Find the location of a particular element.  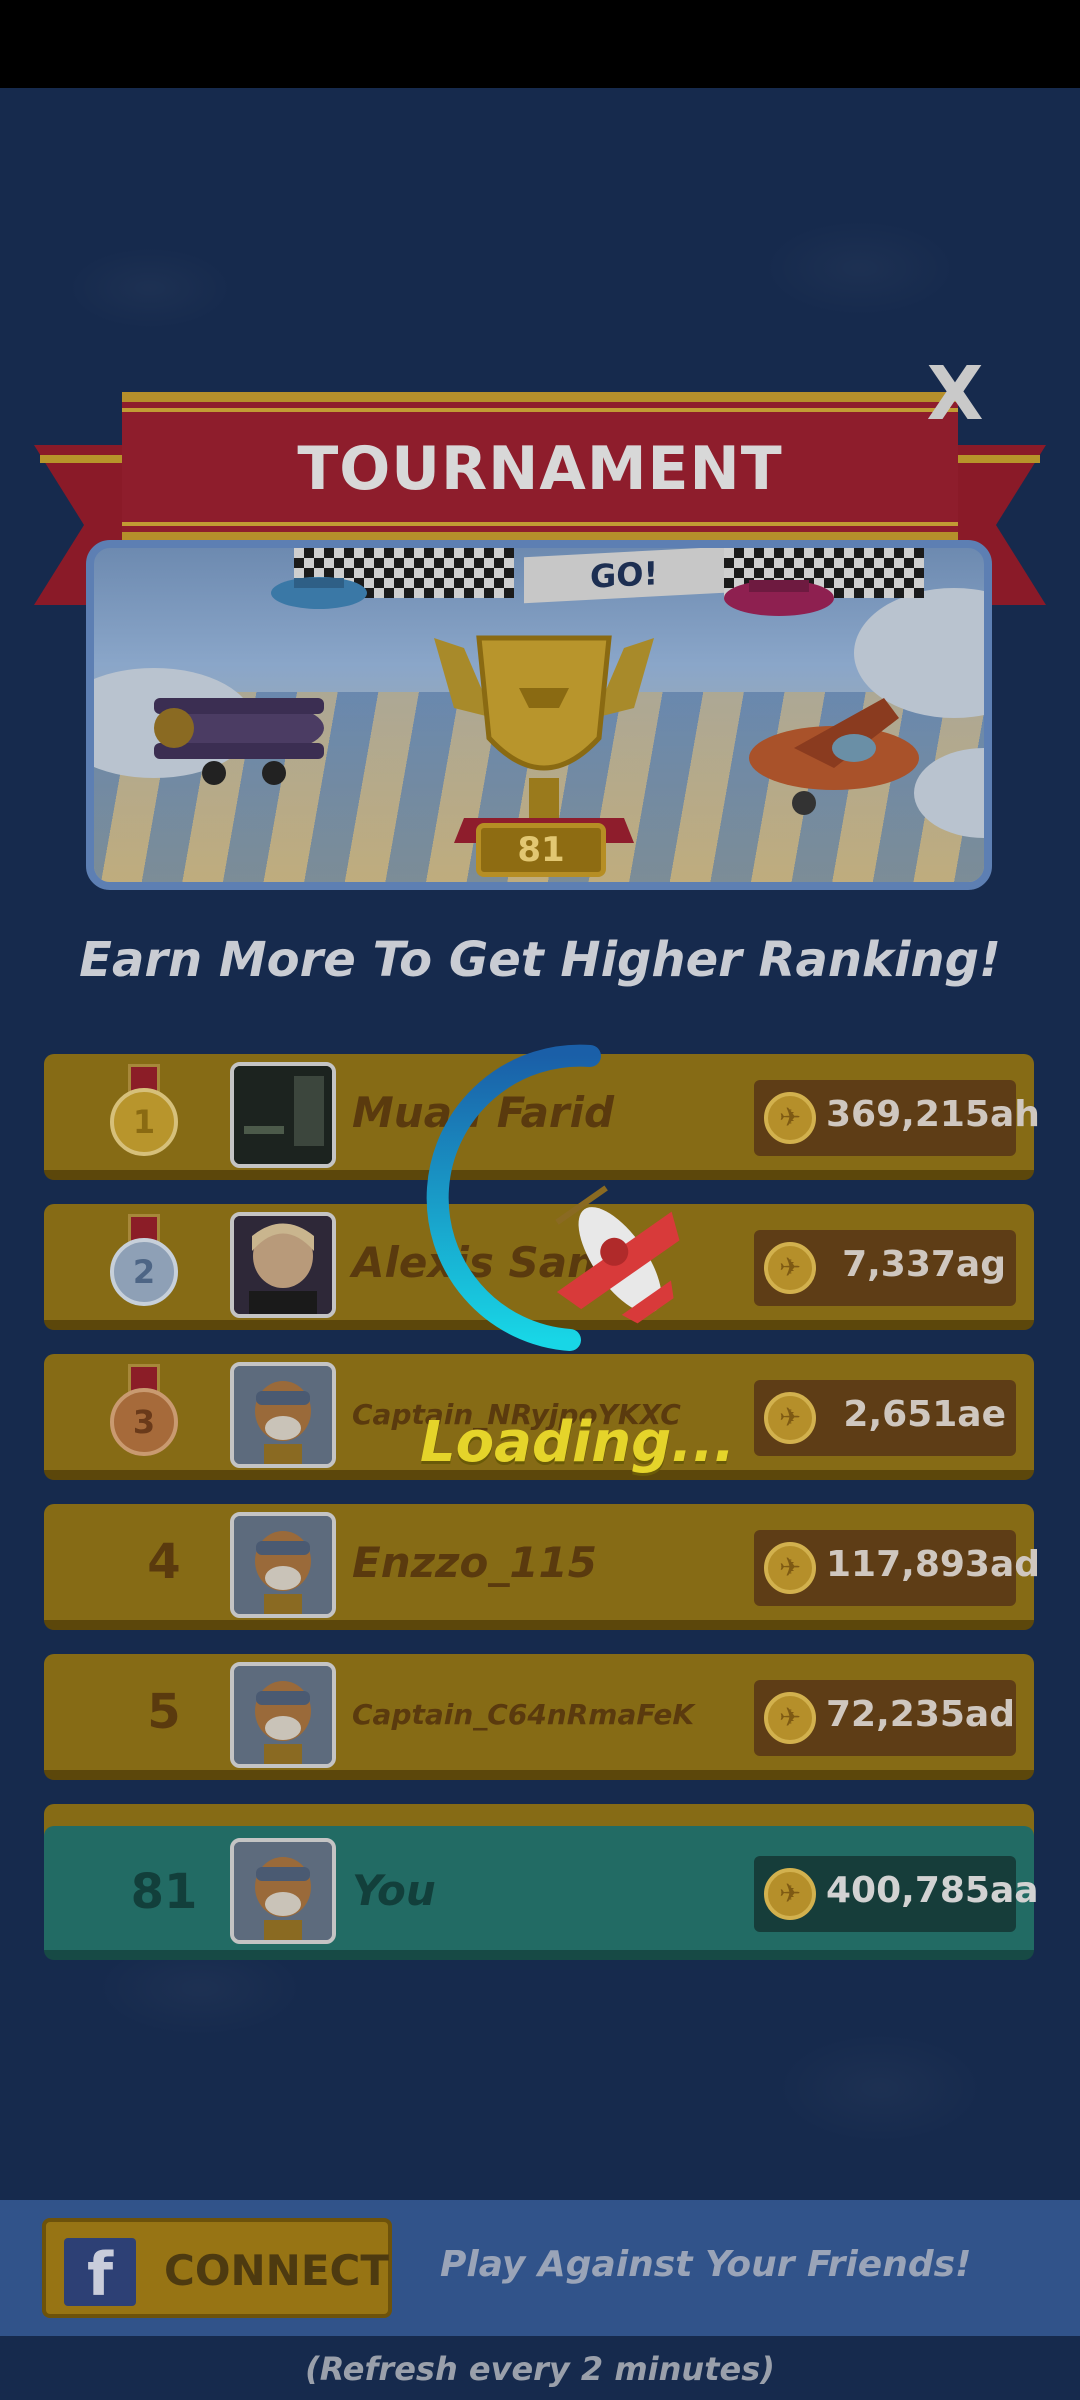

refresh-note: (Refresh every 2 minutes) is located at coordinates (540, 2369).